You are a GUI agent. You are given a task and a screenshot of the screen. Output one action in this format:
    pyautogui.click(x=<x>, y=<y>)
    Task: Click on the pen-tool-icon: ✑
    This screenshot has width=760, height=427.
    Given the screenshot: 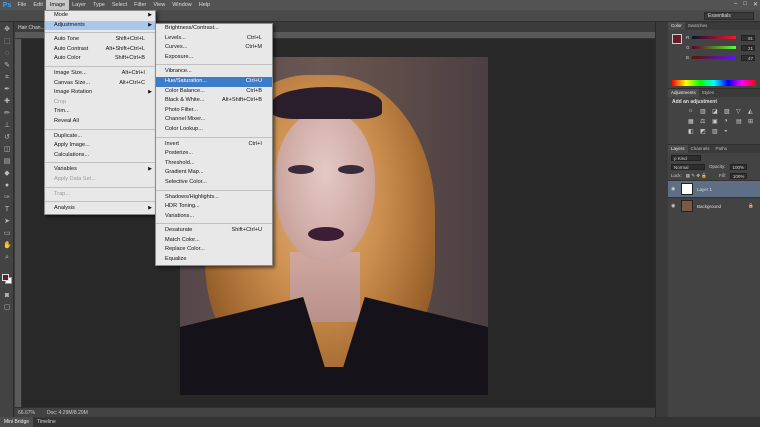 What is the action you would take?
    pyautogui.click(x=7, y=198)
    